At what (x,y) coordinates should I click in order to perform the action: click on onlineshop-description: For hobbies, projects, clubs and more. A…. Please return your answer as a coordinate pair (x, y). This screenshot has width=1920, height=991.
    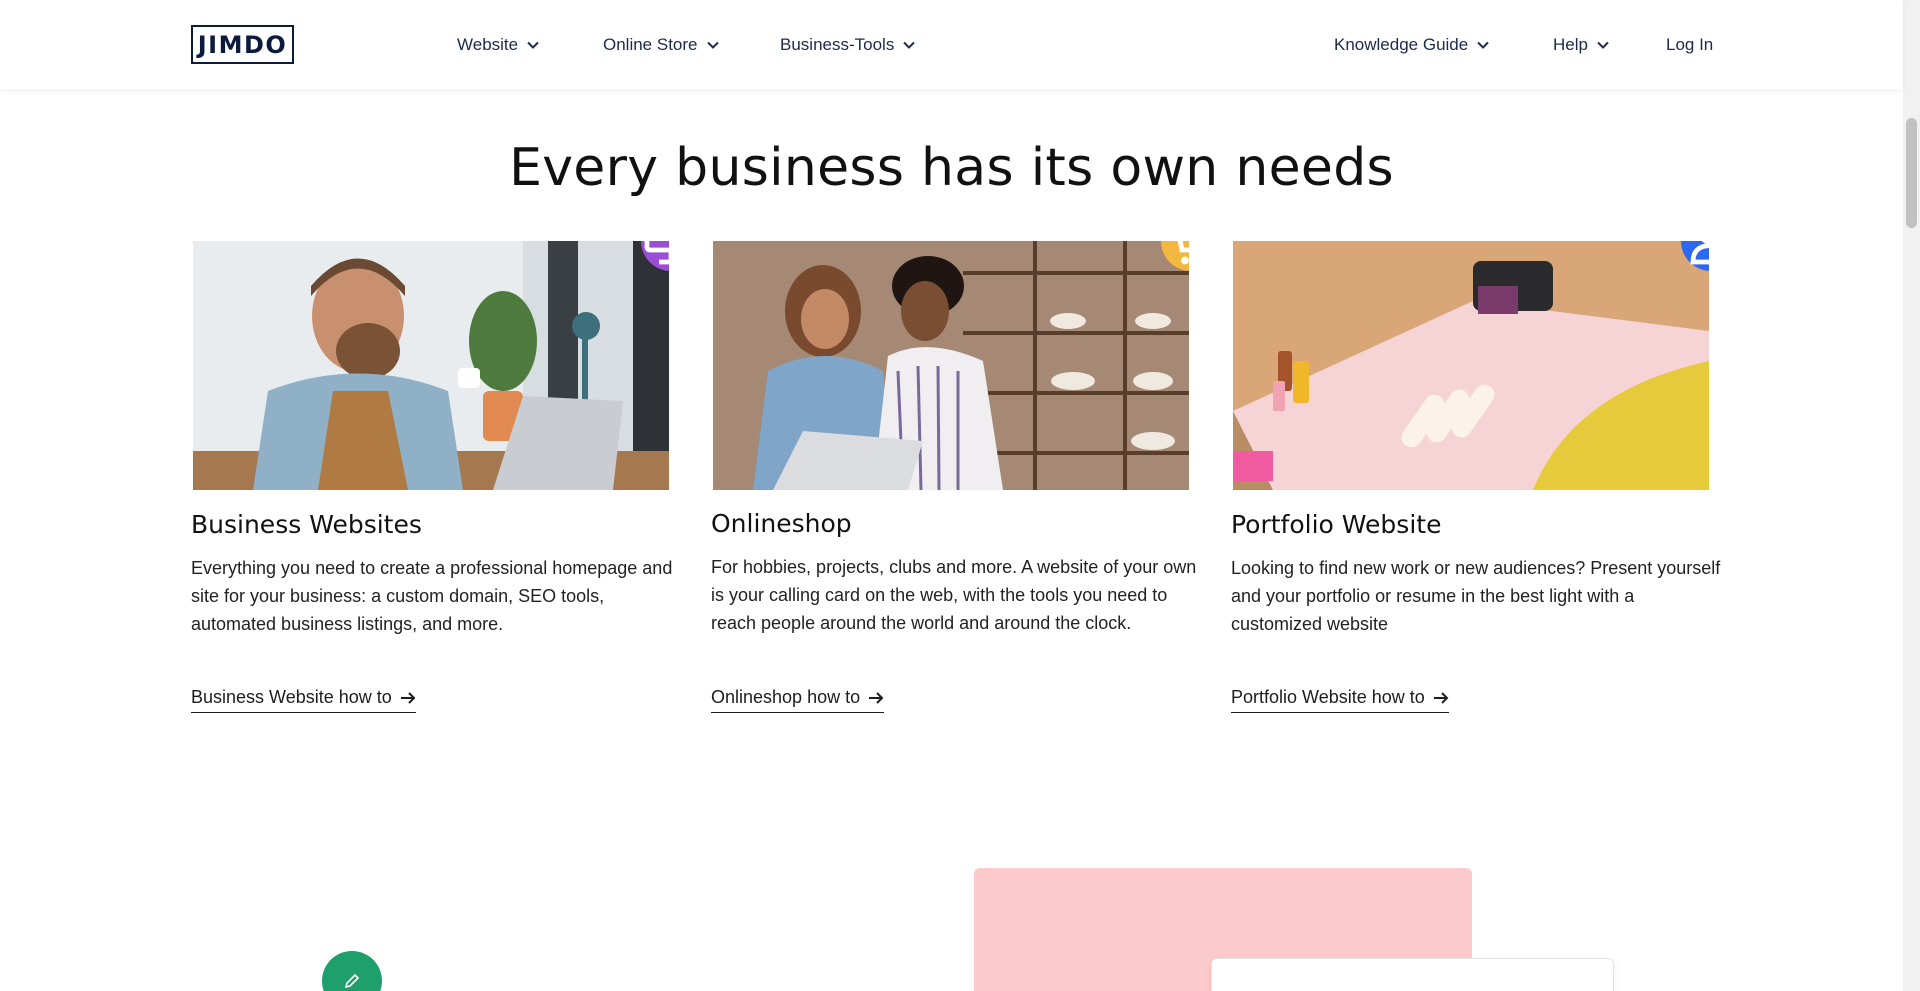
    Looking at the image, I should click on (954, 595).